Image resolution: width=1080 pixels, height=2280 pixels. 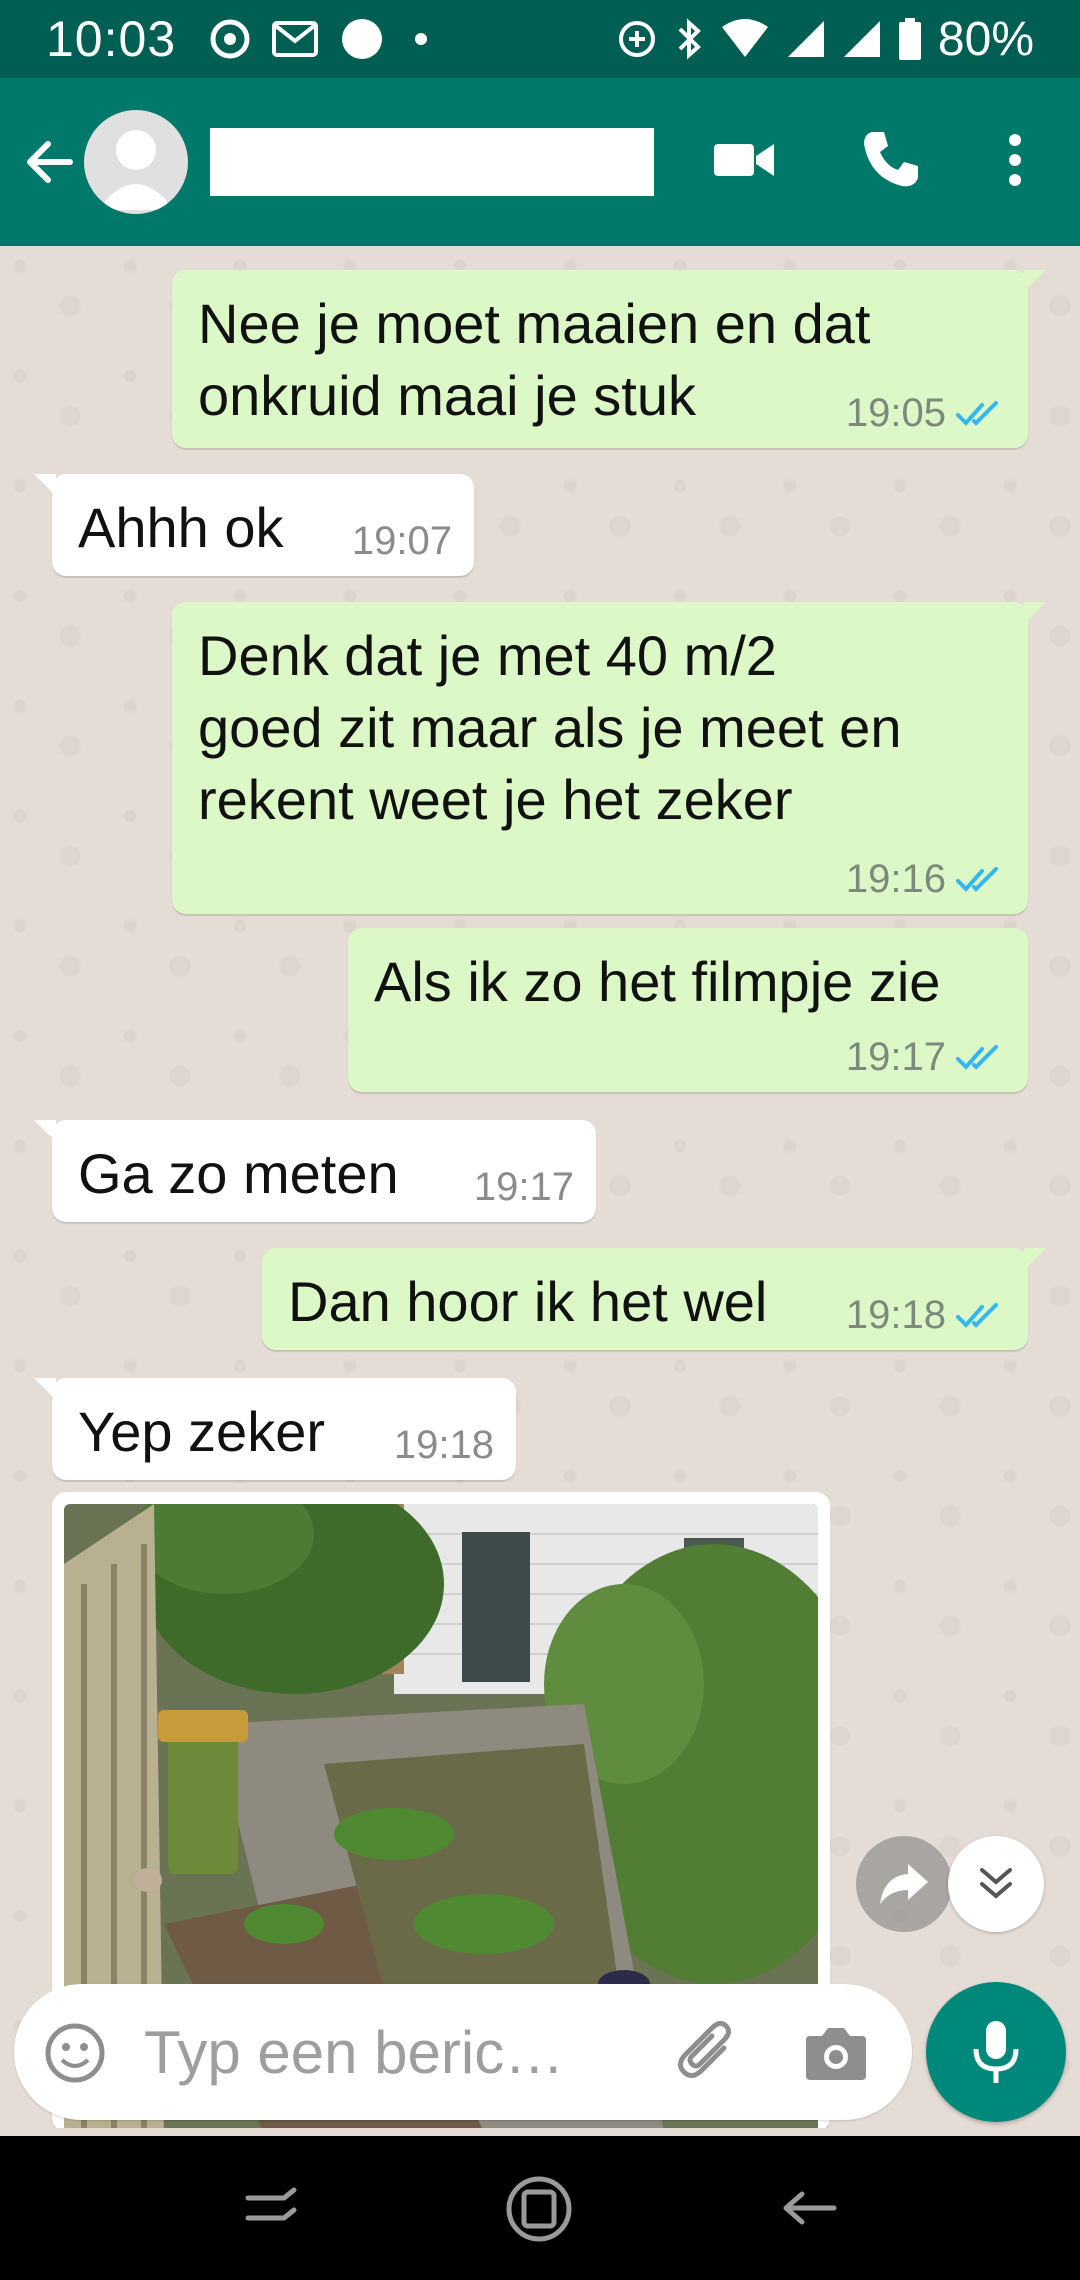 I want to click on message-text: Ga zo meten, so click(x=238, y=1173).